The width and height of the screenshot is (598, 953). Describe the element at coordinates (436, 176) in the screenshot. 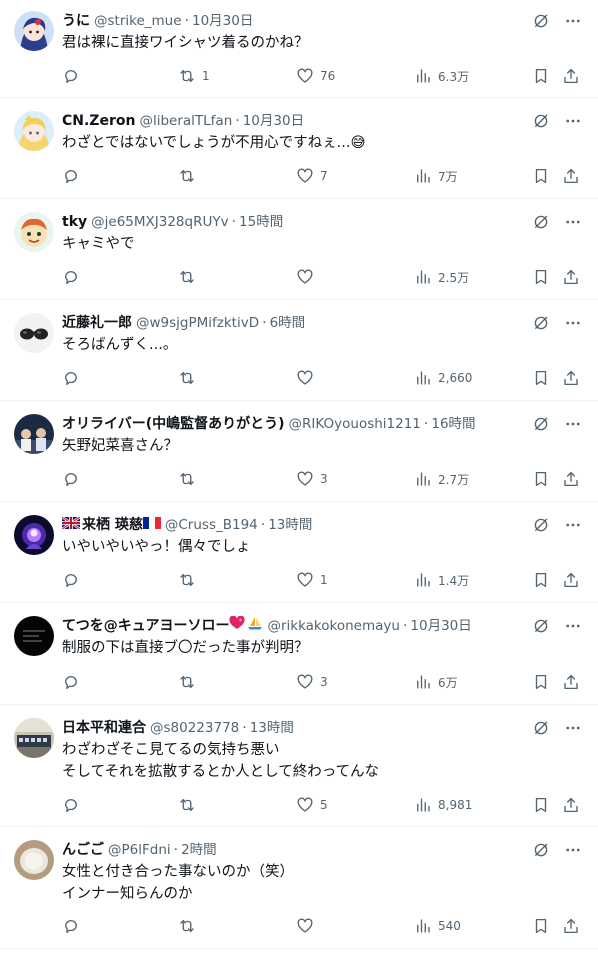

I see `views-button: 7万` at that location.